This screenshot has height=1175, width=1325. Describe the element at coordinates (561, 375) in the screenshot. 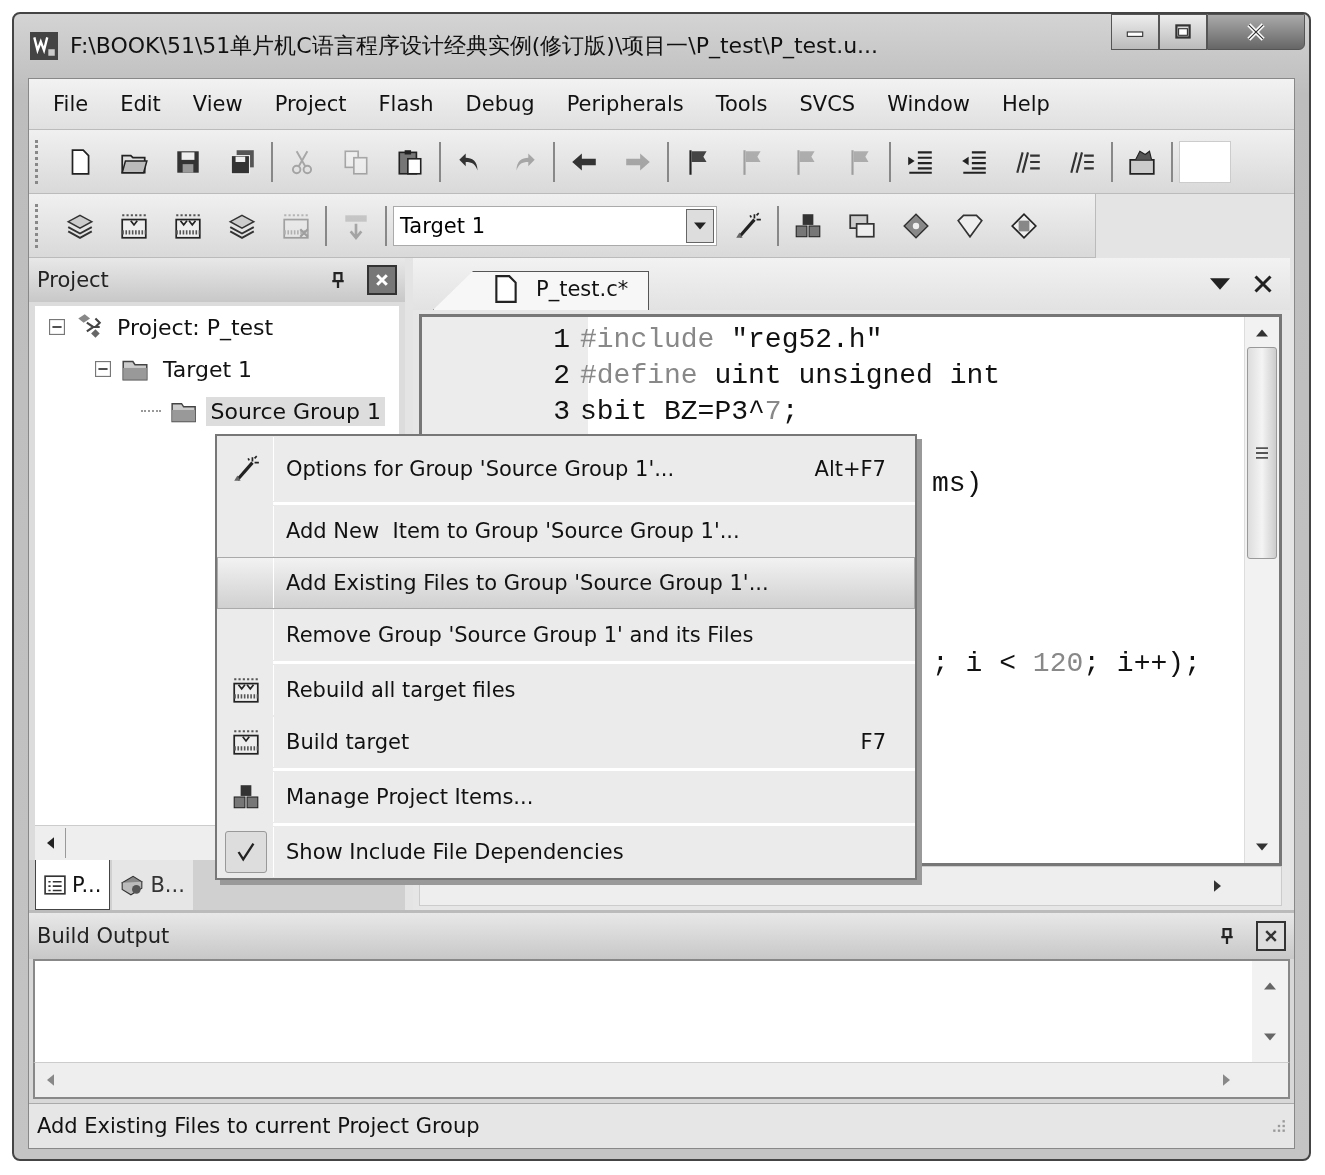

I see `line-number: 2` at that location.